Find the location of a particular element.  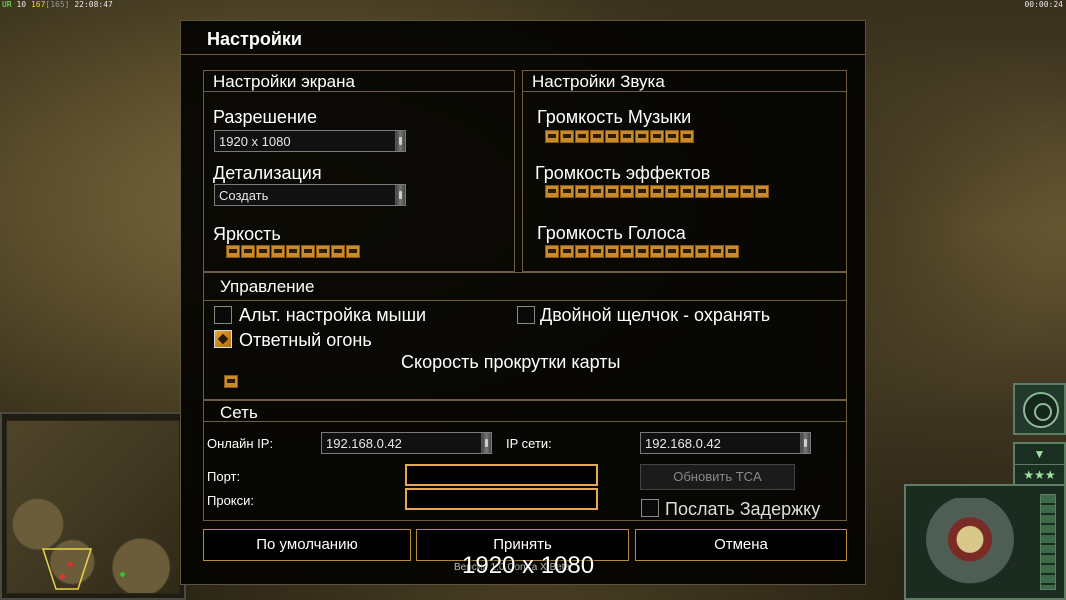

hud-stat-b: 10 is located at coordinates (21, 4).